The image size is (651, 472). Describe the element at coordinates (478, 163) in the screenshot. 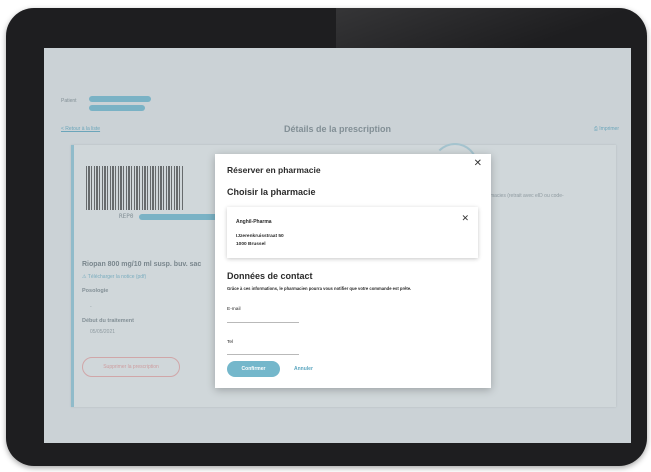

I see `close-icon: ✕` at that location.